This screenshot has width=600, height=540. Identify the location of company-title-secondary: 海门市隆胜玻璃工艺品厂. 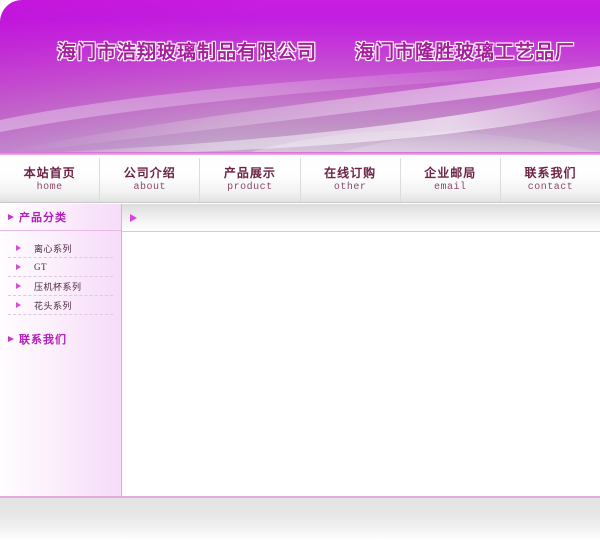
(465, 52).